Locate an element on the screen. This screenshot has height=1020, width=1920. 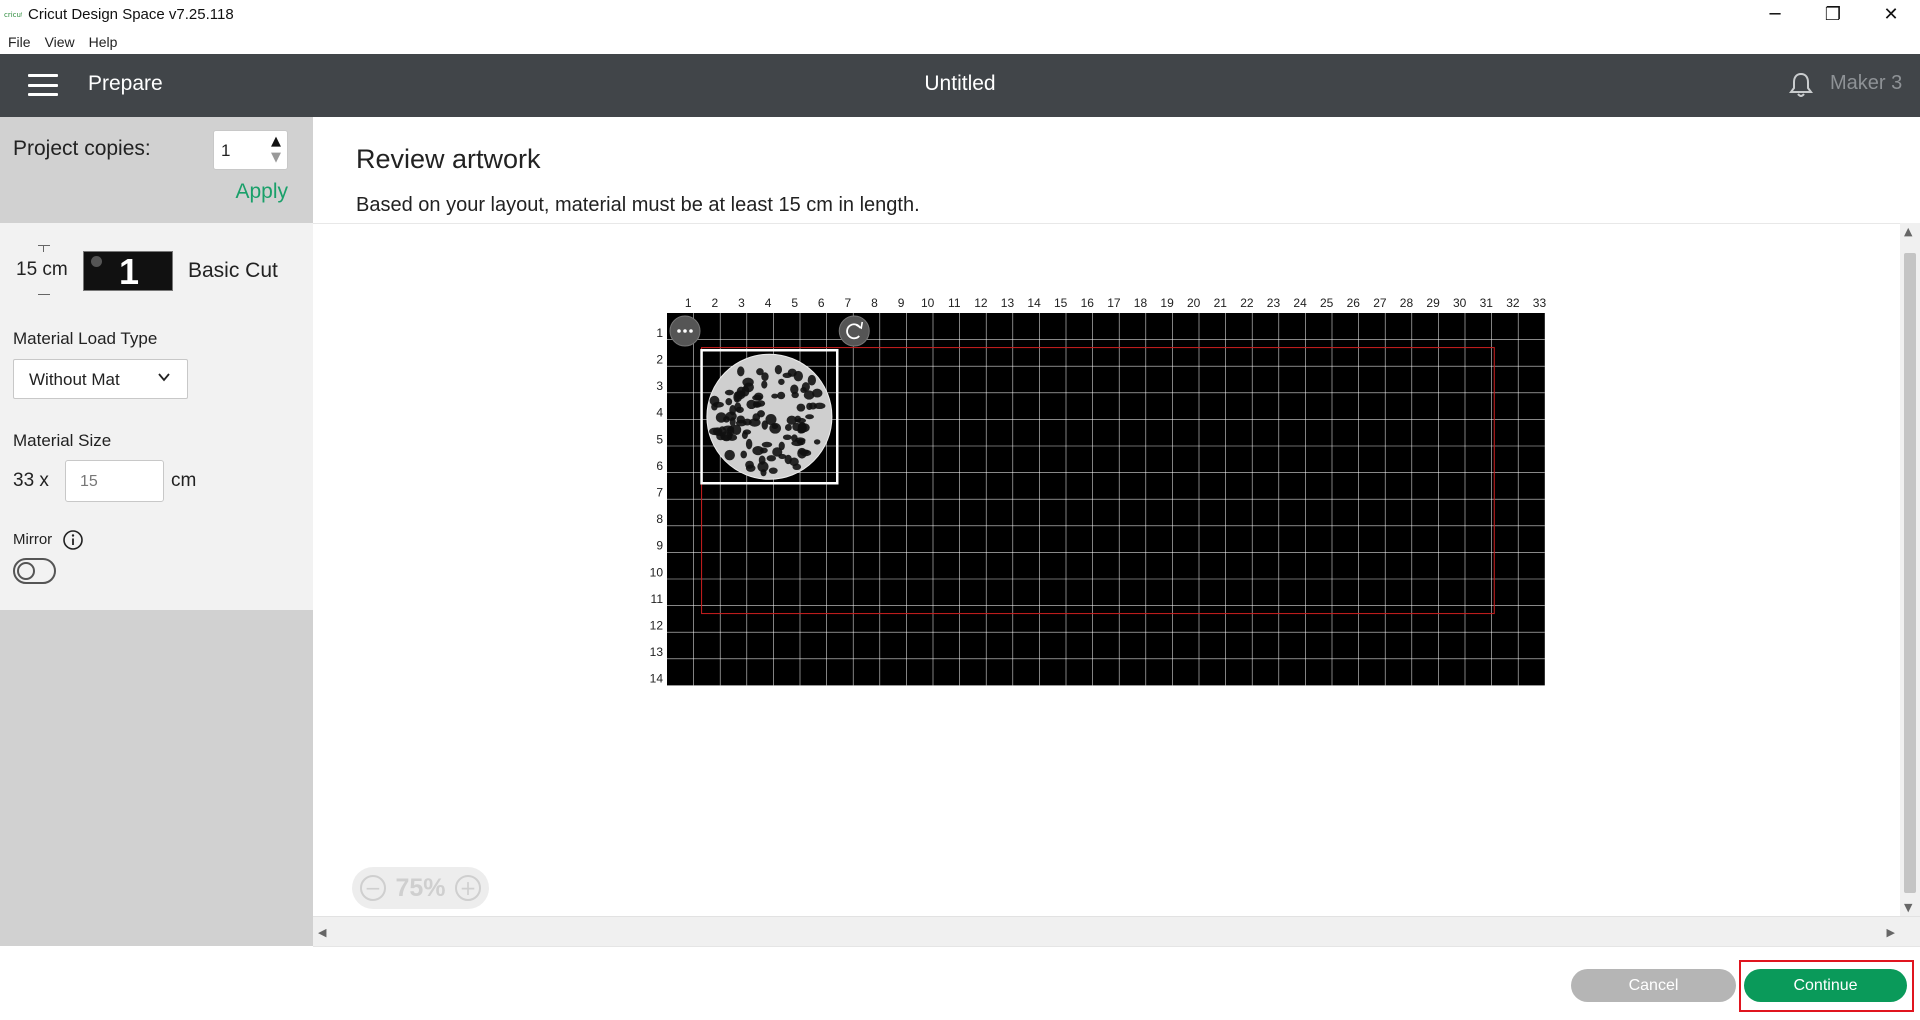
column-label: 11 is located at coordinates (954, 303).